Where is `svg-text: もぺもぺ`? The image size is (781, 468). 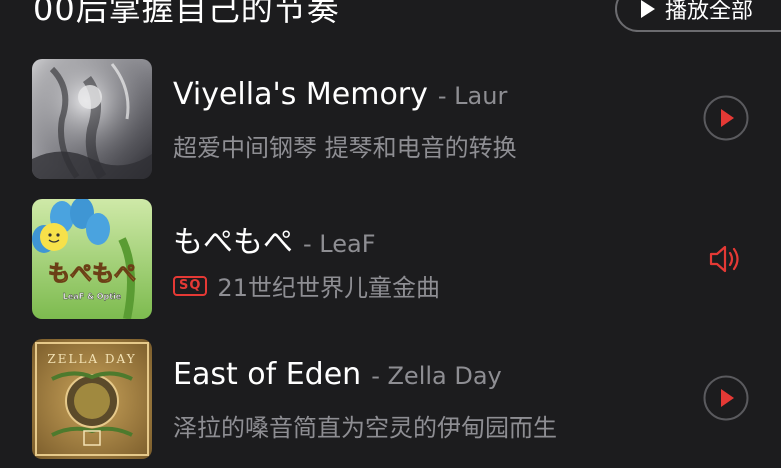
svg-text: もぺもぺ is located at coordinates (92, 274).